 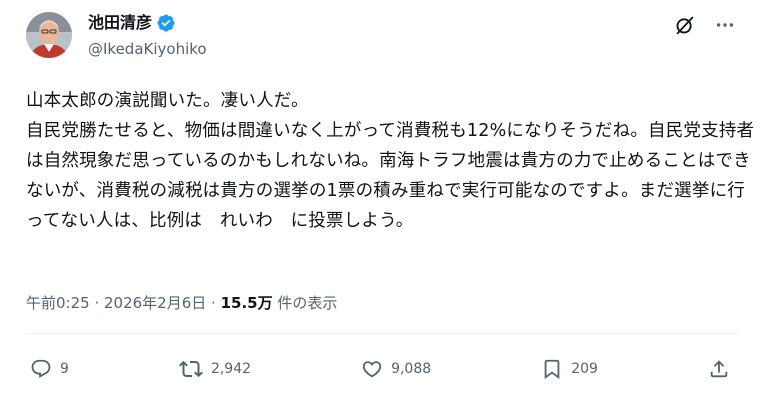 I want to click on tweet-meta: 午前0:25 · 2026年2月6日 · 15.5万 件の表示, so click(x=181, y=303).